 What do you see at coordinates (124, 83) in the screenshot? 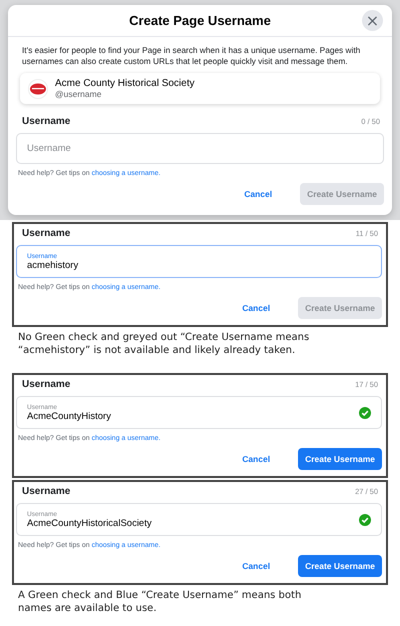
I see `page-name: Acme County Historical Society` at bounding box center [124, 83].